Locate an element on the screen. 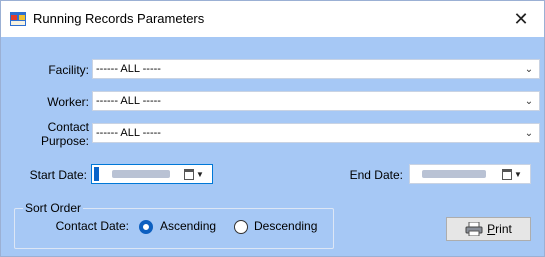 Image resolution: width=545 pixels, height=257 pixels. window-title: Running Records Parameters is located at coordinates (119, 18).